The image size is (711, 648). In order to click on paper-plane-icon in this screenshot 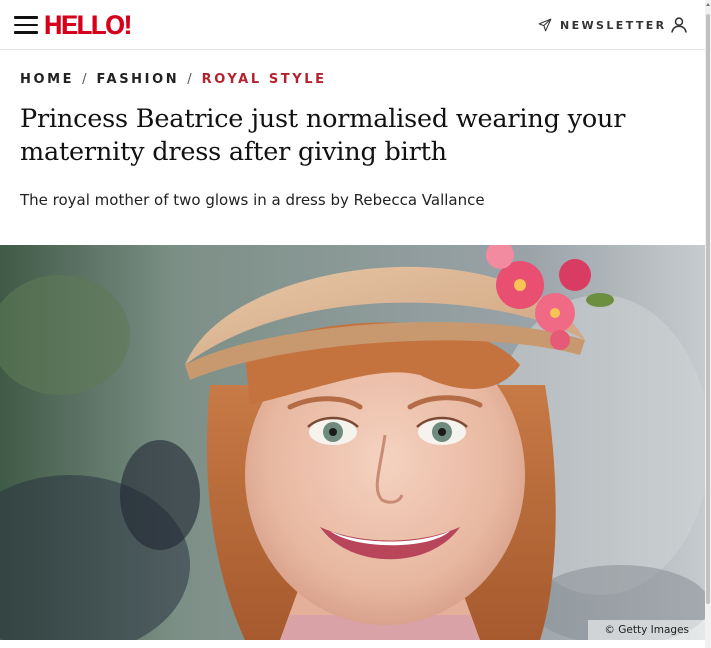, I will do `click(545, 25)`.